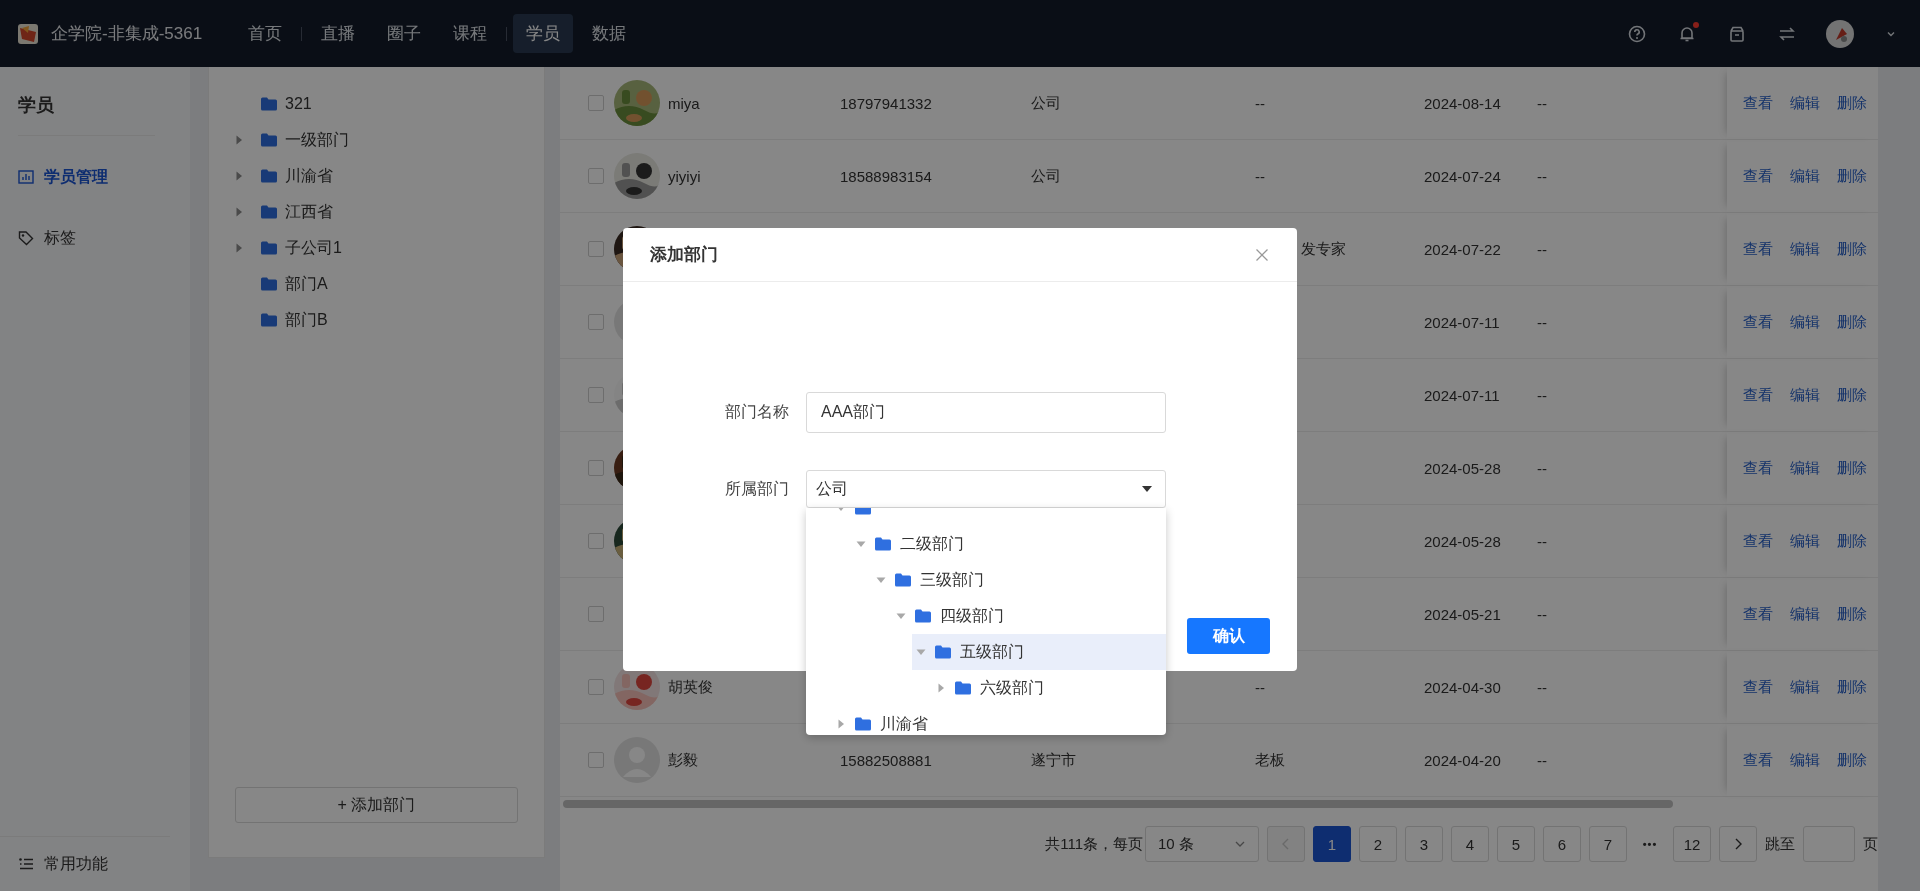 Image resolution: width=1920 pixels, height=891 pixels. What do you see at coordinates (1378, 844) in the screenshot?
I see `page-button: 2` at bounding box center [1378, 844].